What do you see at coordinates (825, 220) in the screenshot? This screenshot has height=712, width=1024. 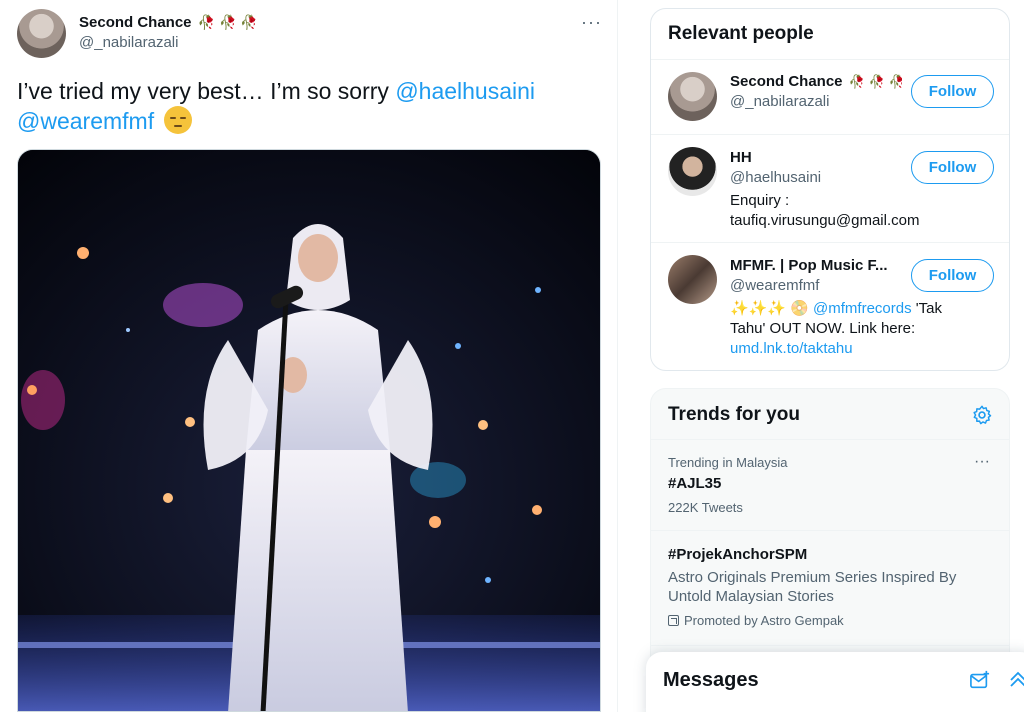 I see `bio-email: taufiq.virusungu@gmail.com` at bounding box center [825, 220].